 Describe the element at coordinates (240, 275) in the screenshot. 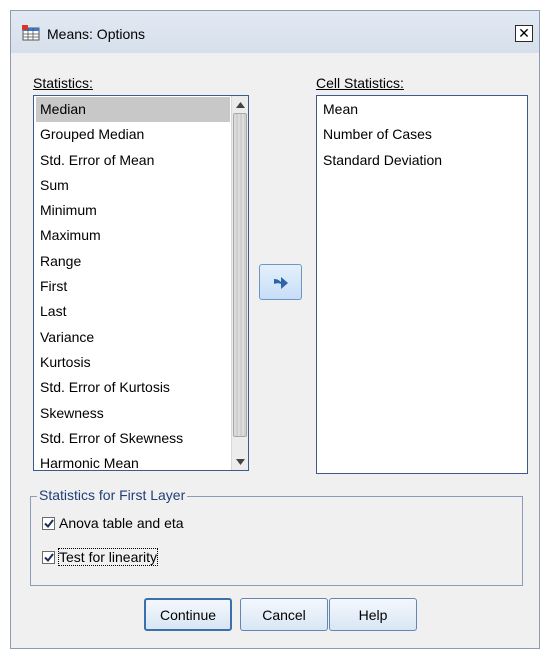

I see `scroll-thumb` at that location.